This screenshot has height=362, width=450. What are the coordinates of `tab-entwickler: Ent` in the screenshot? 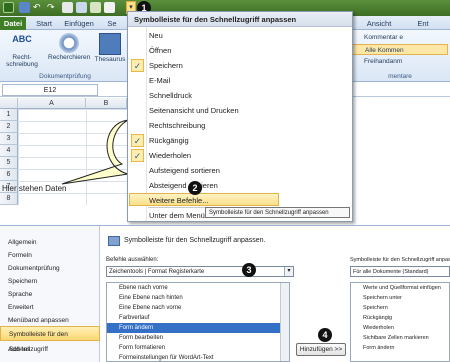 It's located at (423, 23).